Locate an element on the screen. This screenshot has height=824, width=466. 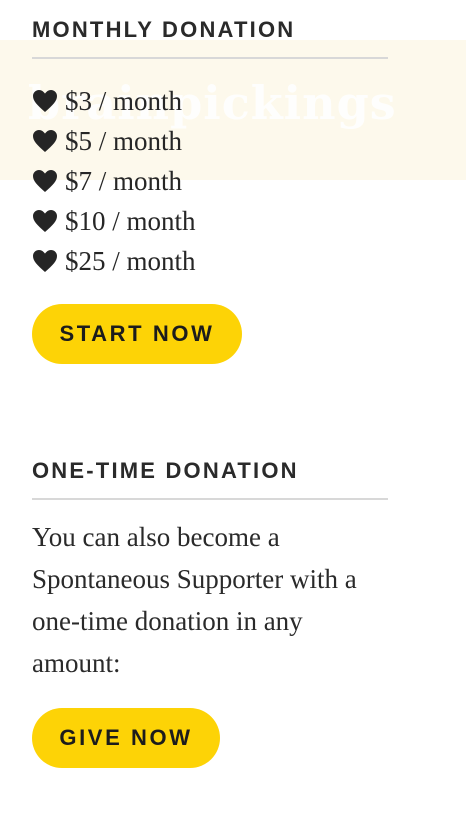
tier-label: $3 / month is located at coordinates (124, 100).